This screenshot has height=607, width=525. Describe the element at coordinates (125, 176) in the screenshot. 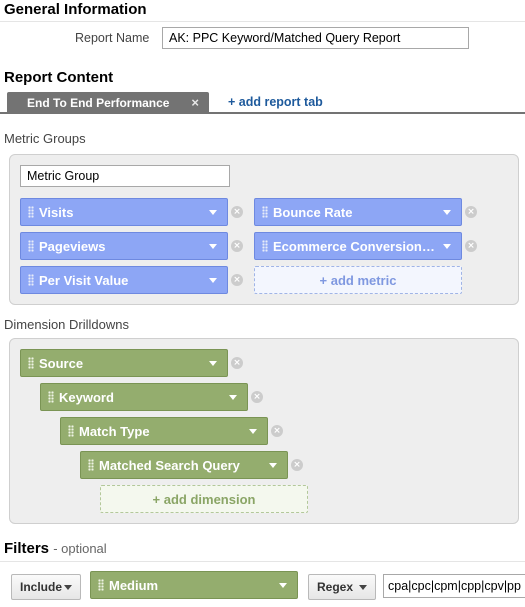

I see `metric-group-name-input` at that location.